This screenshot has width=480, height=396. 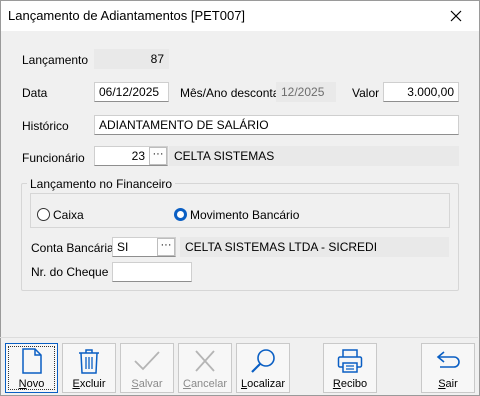 What do you see at coordinates (45, 126) in the screenshot?
I see `historico-label: Histórico` at bounding box center [45, 126].